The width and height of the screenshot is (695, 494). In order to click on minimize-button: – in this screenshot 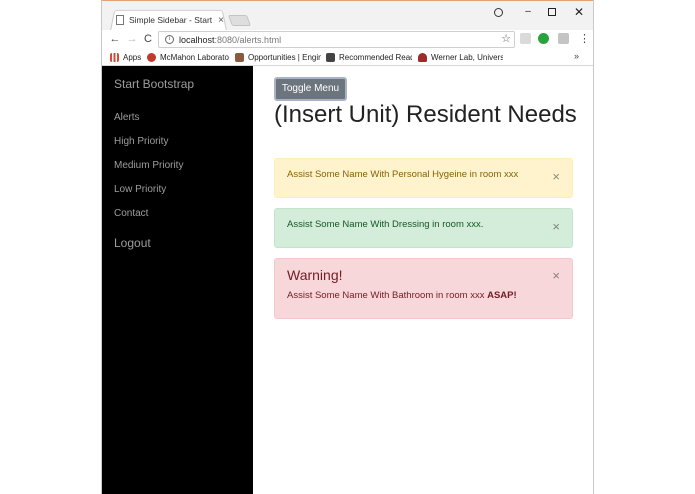, I will do `click(528, 12)`.